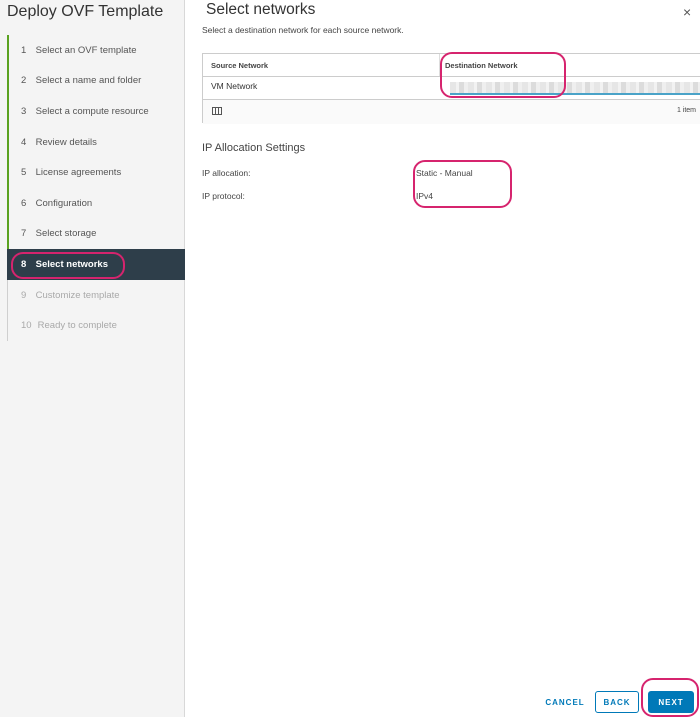  I want to click on page-title: Select networks, so click(261, 9).